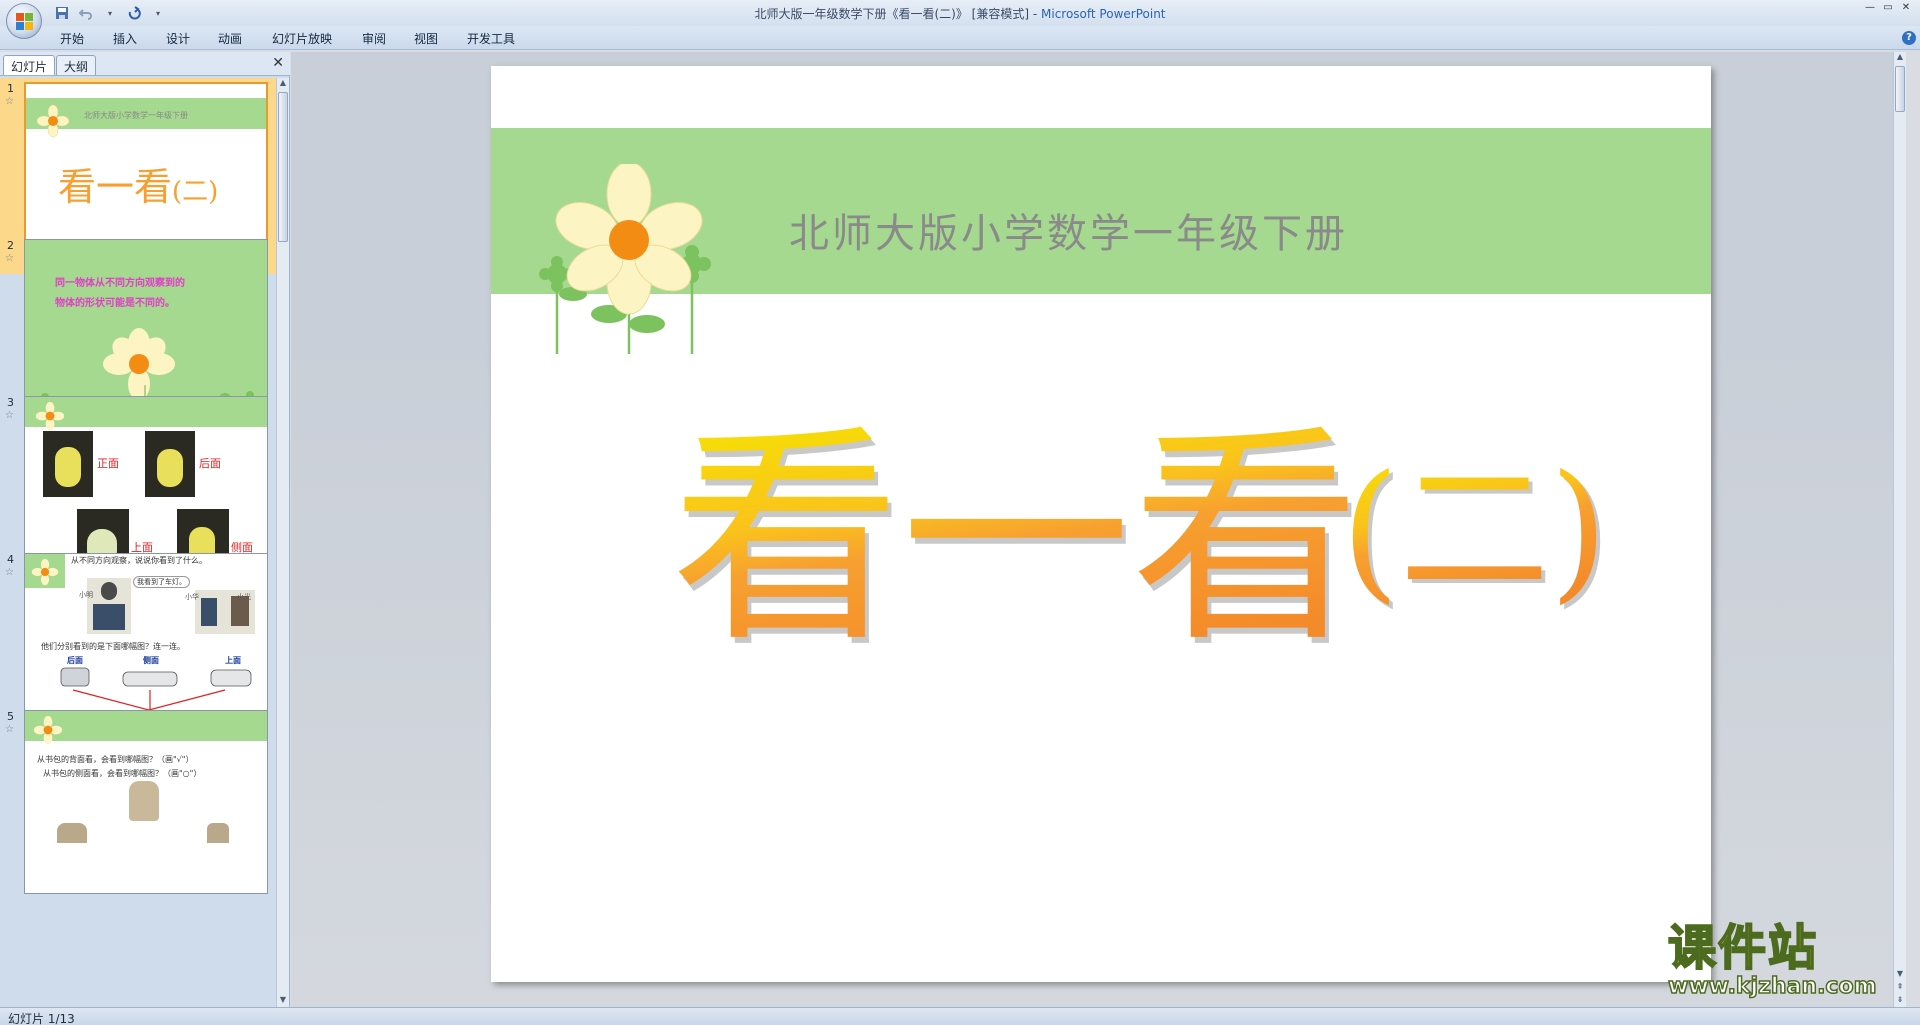  What do you see at coordinates (244, 597) in the screenshot?
I see `thumb-name: 小光` at bounding box center [244, 597].